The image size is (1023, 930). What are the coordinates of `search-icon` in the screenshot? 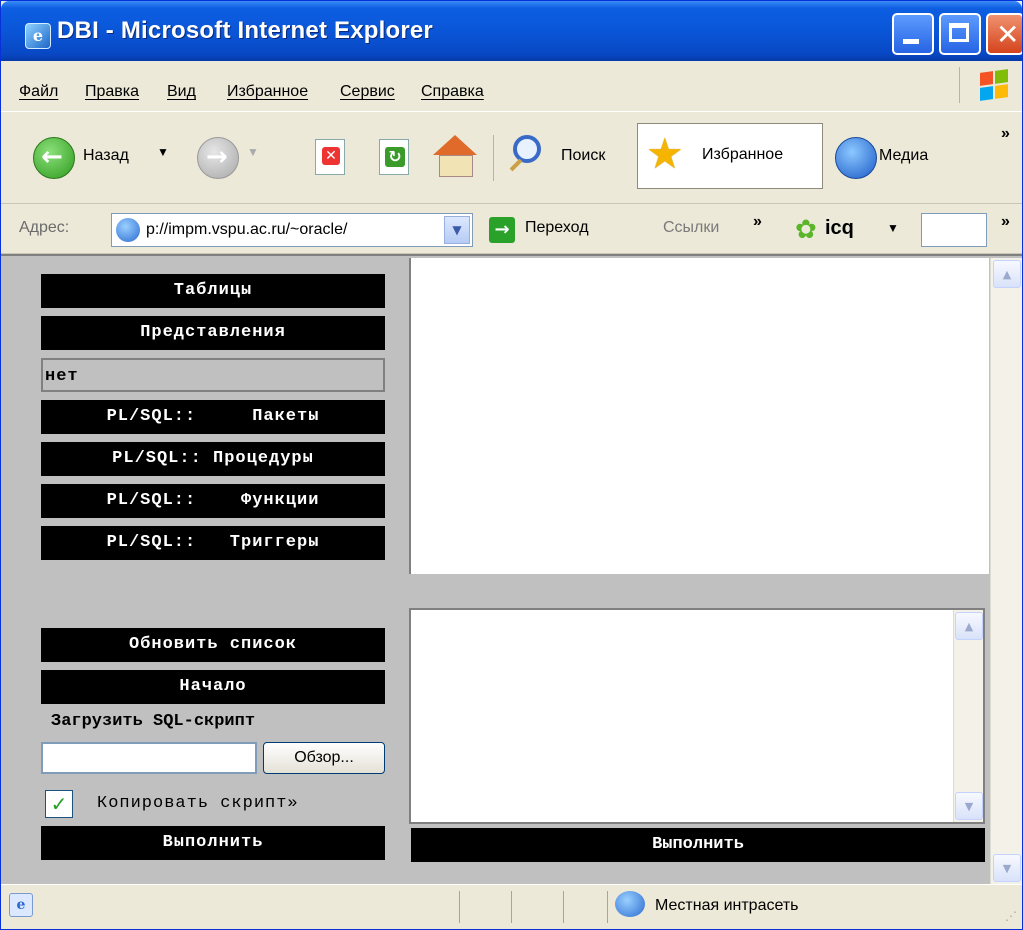 It's located at (527, 149).